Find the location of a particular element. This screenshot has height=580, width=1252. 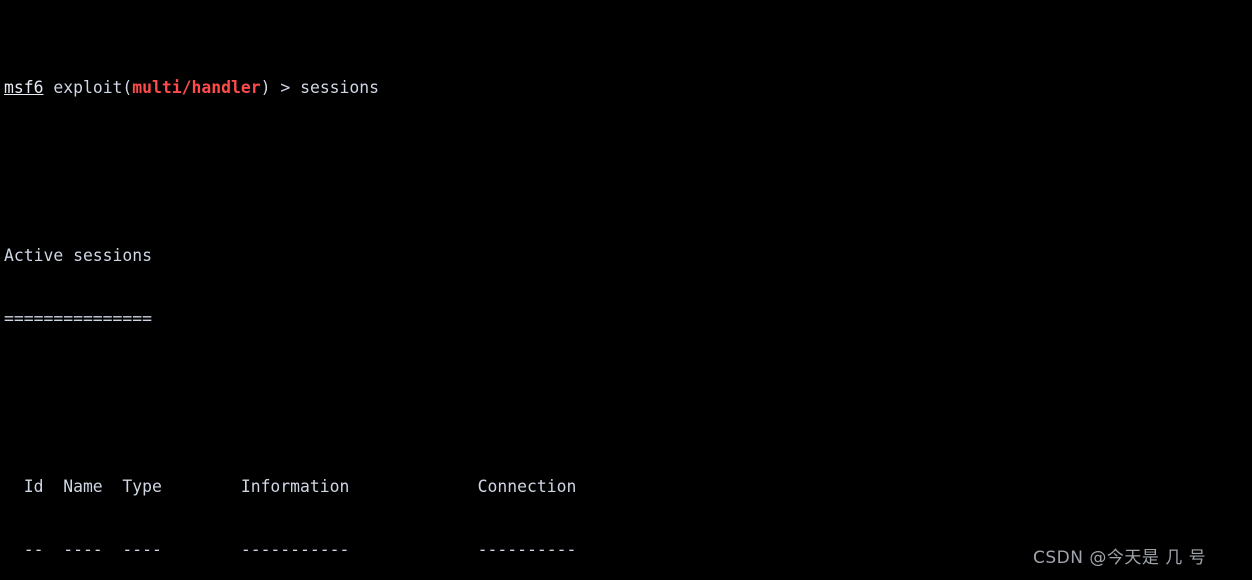

prompt-name: msf6 is located at coordinates (24, 87).